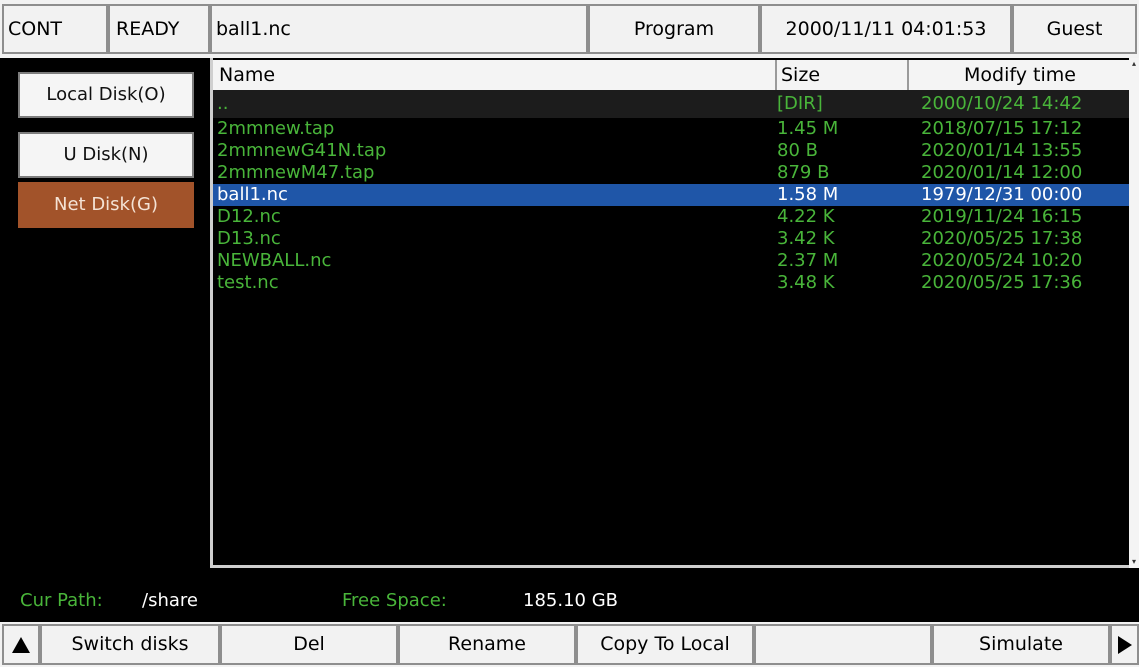 This screenshot has width=1139, height=667. What do you see at coordinates (806, 216) in the screenshot?
I see `file-size: 4.22 K` at bounding box center [806, 216].